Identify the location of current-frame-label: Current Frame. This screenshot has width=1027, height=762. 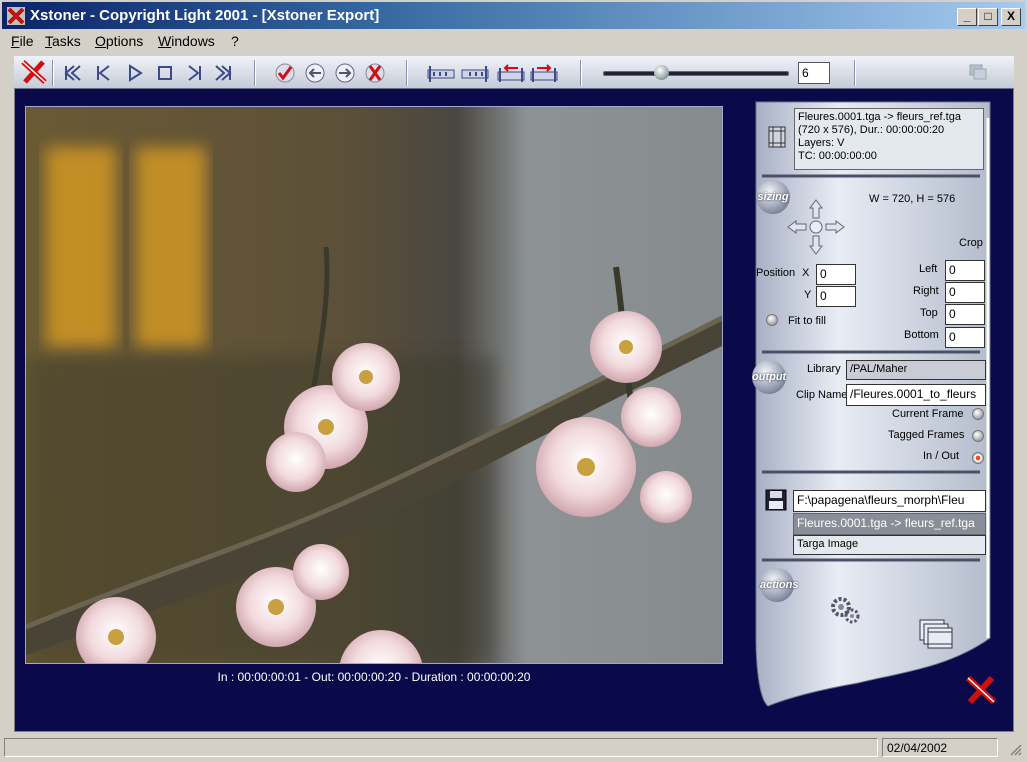
(928, 414).